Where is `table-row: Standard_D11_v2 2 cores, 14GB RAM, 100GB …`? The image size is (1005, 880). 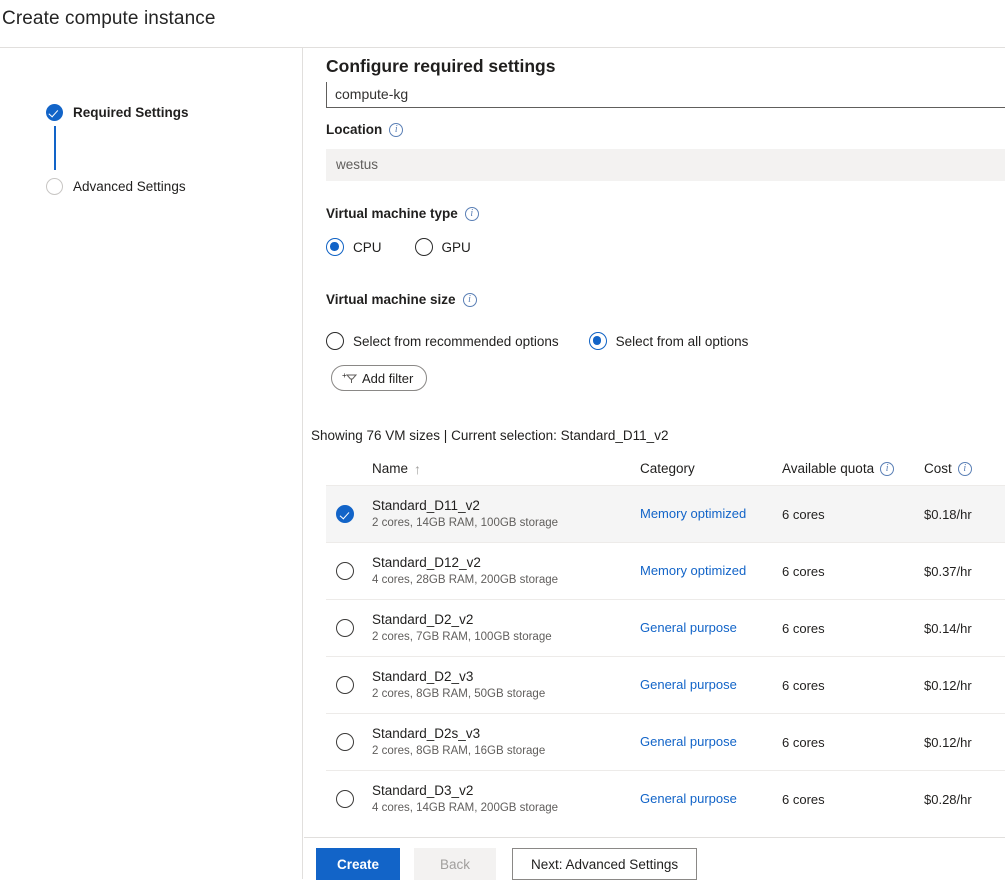 table-row: Standard_D11_v2 2 cores, 14GB RAM, 100GB … is located at coordinates (665, 514).